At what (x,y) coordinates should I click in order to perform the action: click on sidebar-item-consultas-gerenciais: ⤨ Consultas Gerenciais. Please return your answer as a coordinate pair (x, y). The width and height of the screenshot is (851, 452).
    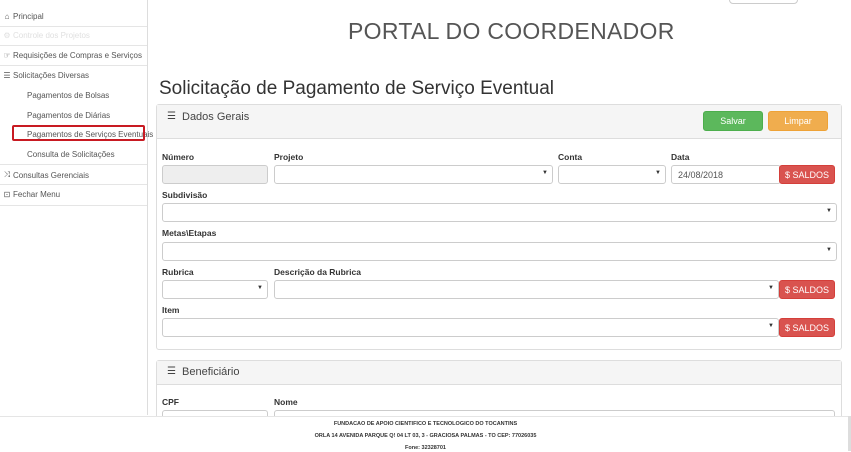
    Looking at the image, I should click on (46, 175).